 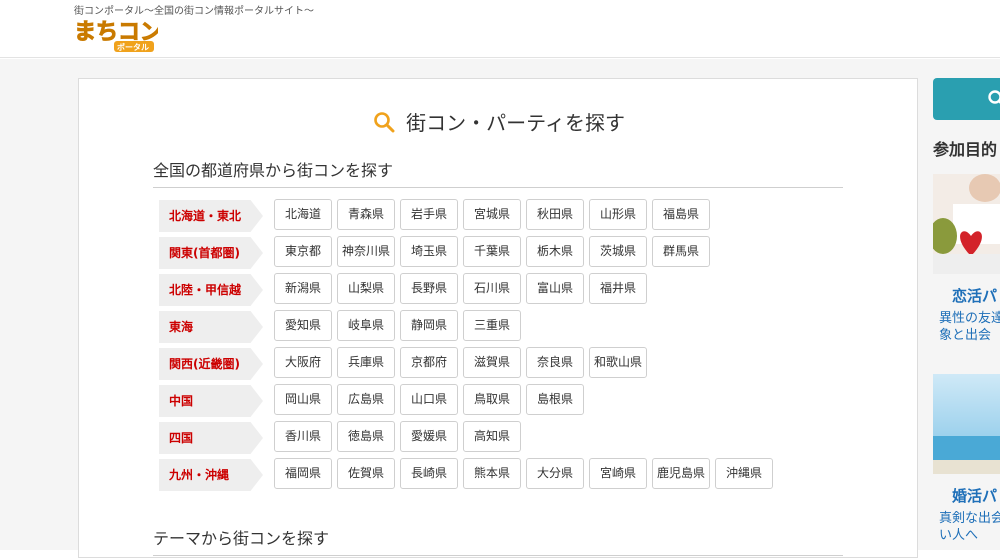 What do you see at coordinates (555, 251) in the screenshot?
I see `prefecture-button: 栃木県` at bounding box center [555, 251].